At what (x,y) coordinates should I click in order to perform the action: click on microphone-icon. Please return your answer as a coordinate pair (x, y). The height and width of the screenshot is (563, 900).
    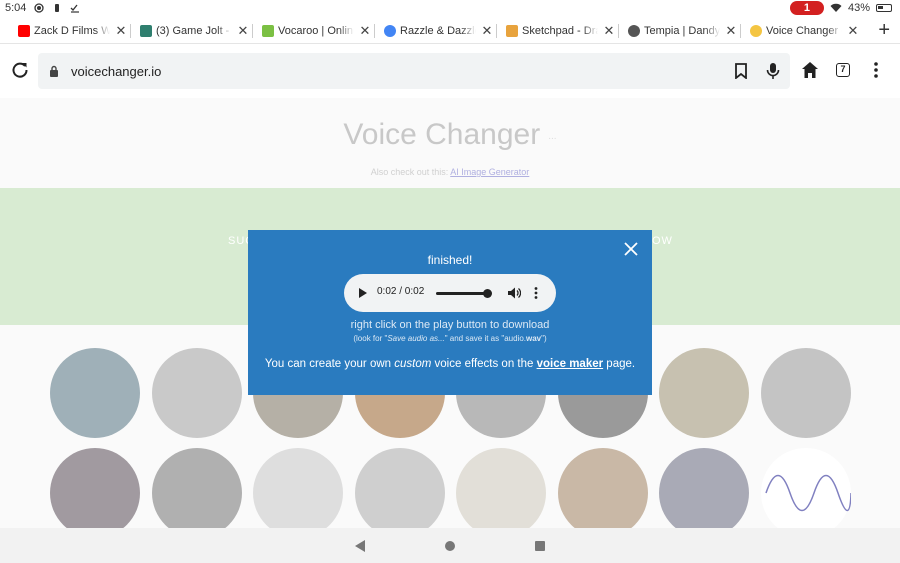
    Looking at the image, I should click on (773, 71).